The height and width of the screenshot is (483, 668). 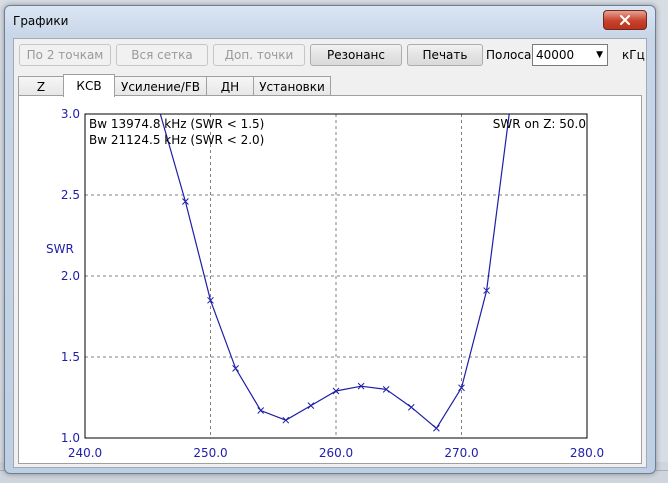 I want to click on close-icon, so click(x=625, y=20).